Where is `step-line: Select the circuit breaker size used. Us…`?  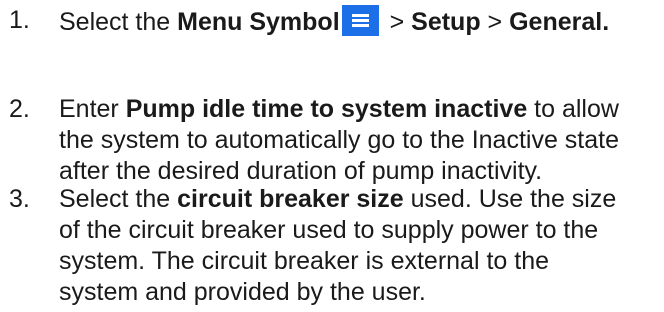
step-line: Select the circuit breaker size used. Us… is located at coordinates (337, 199).